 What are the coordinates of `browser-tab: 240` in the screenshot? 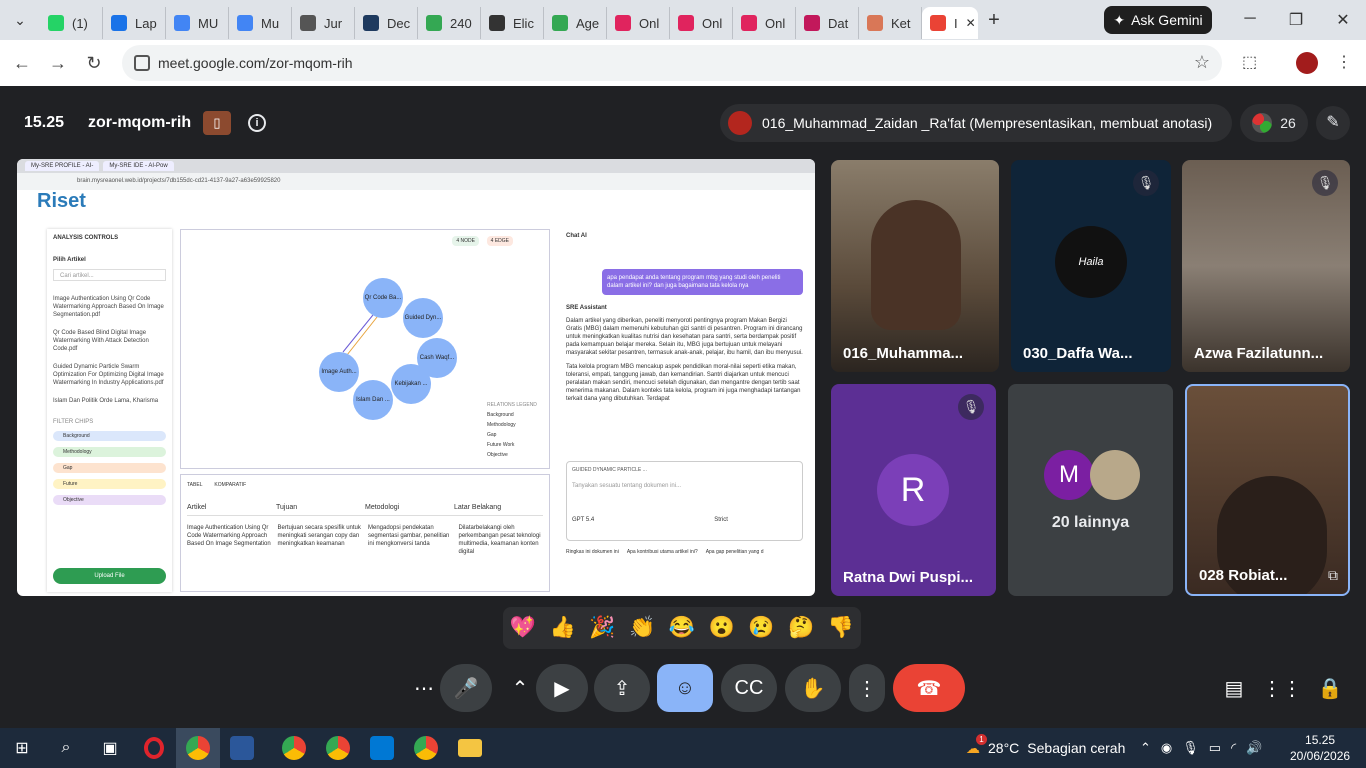 It's located at (449, 23).